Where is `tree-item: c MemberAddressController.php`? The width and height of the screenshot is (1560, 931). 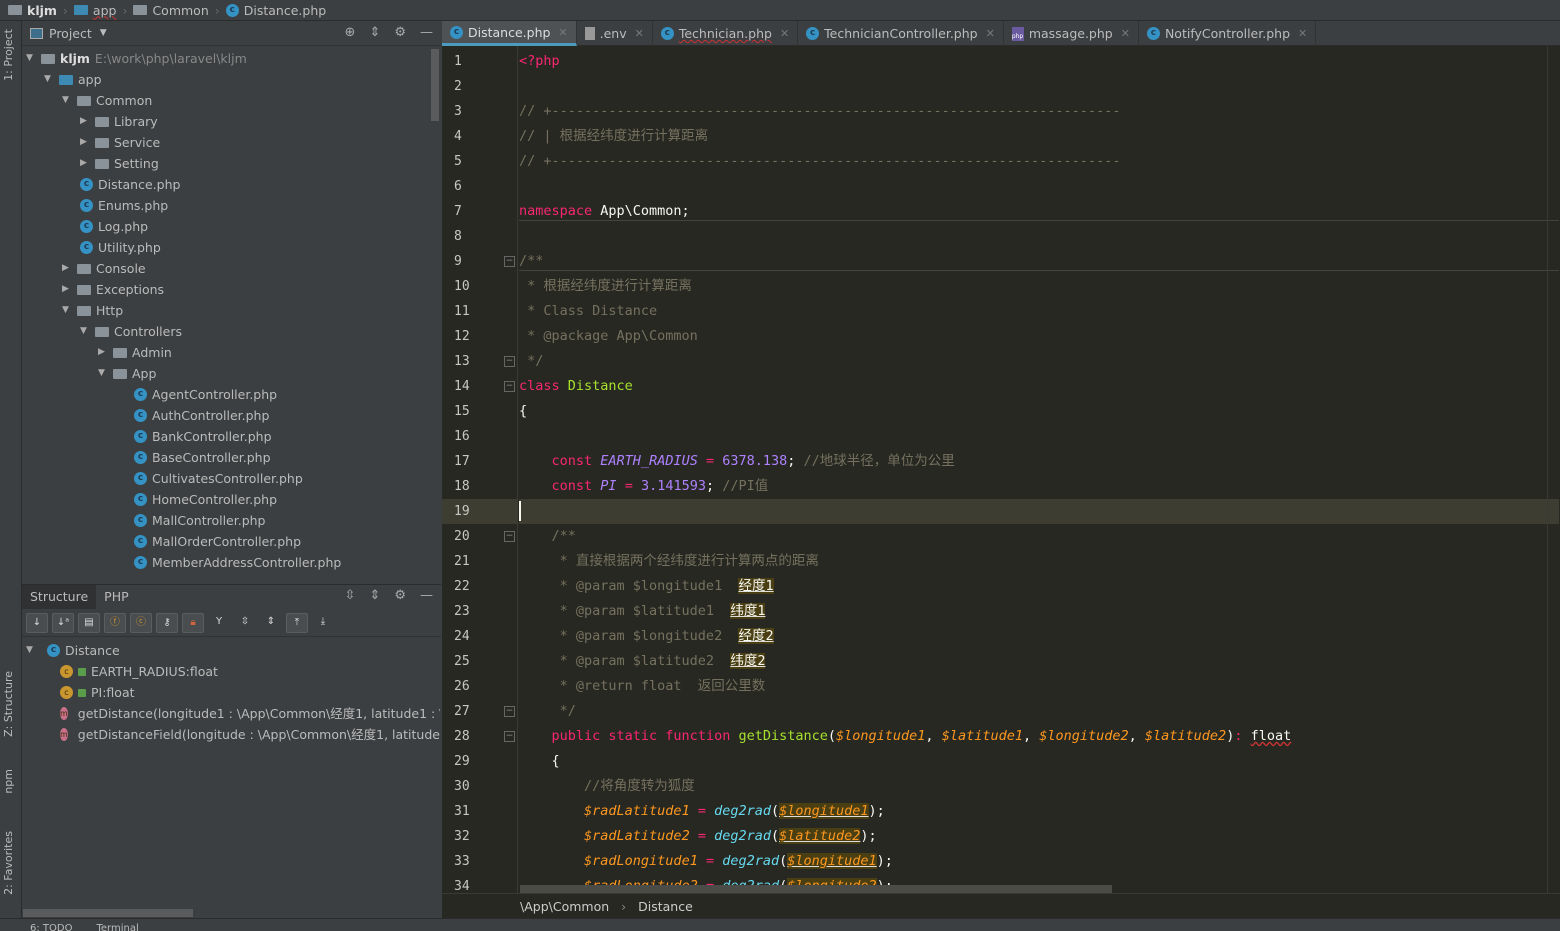
tree-item: c MemberAddressController.php is located at coordinates (237, 562).